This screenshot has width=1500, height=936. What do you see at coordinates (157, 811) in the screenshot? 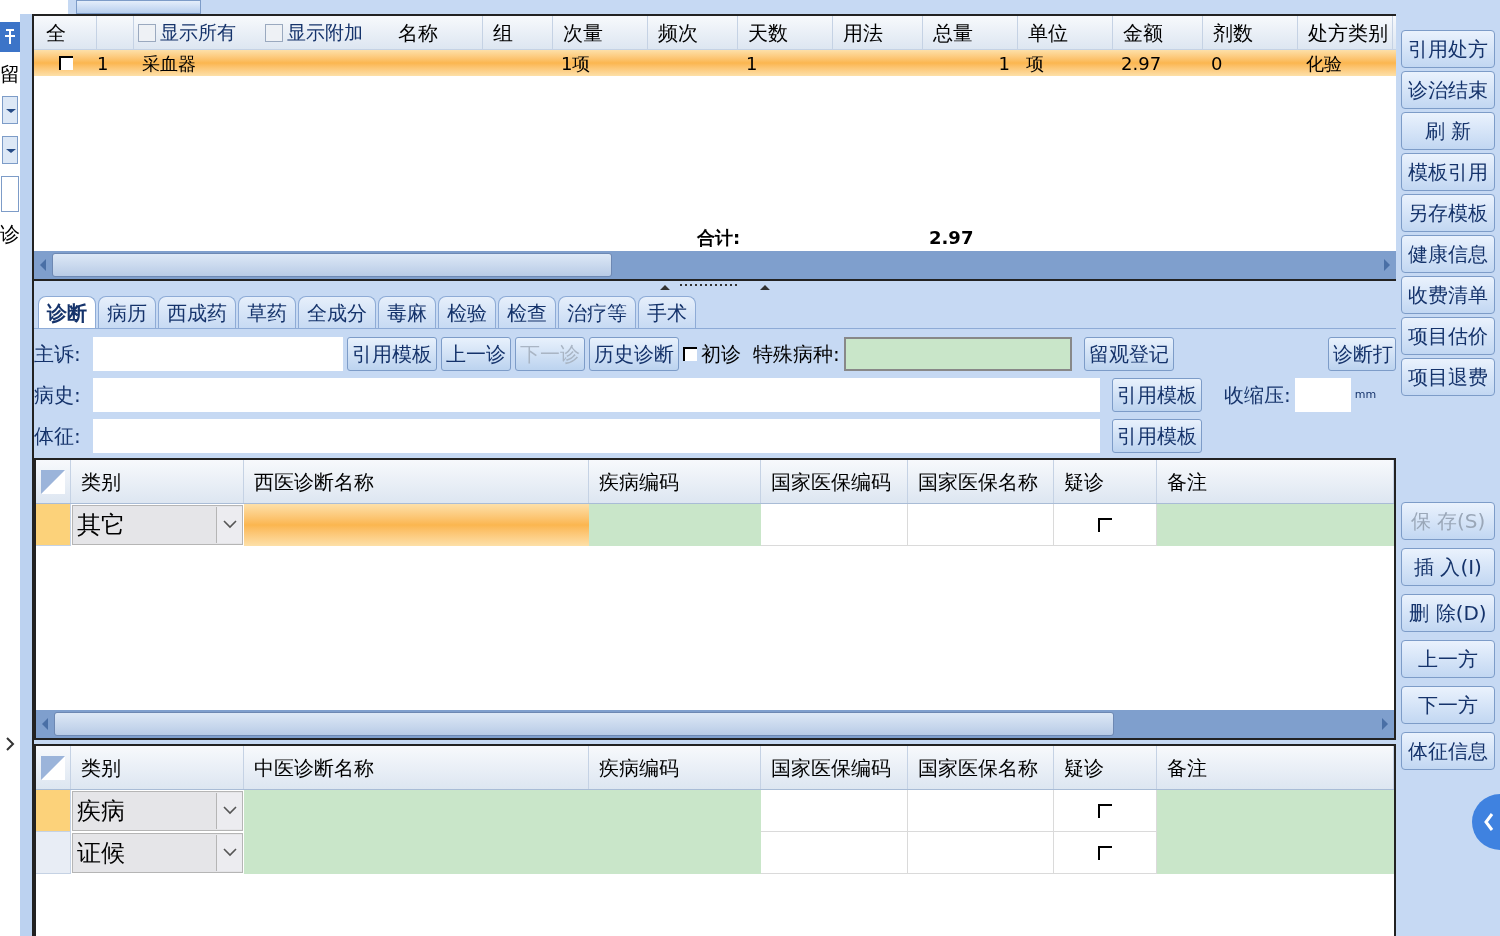
I see `category-dropdown: 疾病` at bounding box center [157, 811].